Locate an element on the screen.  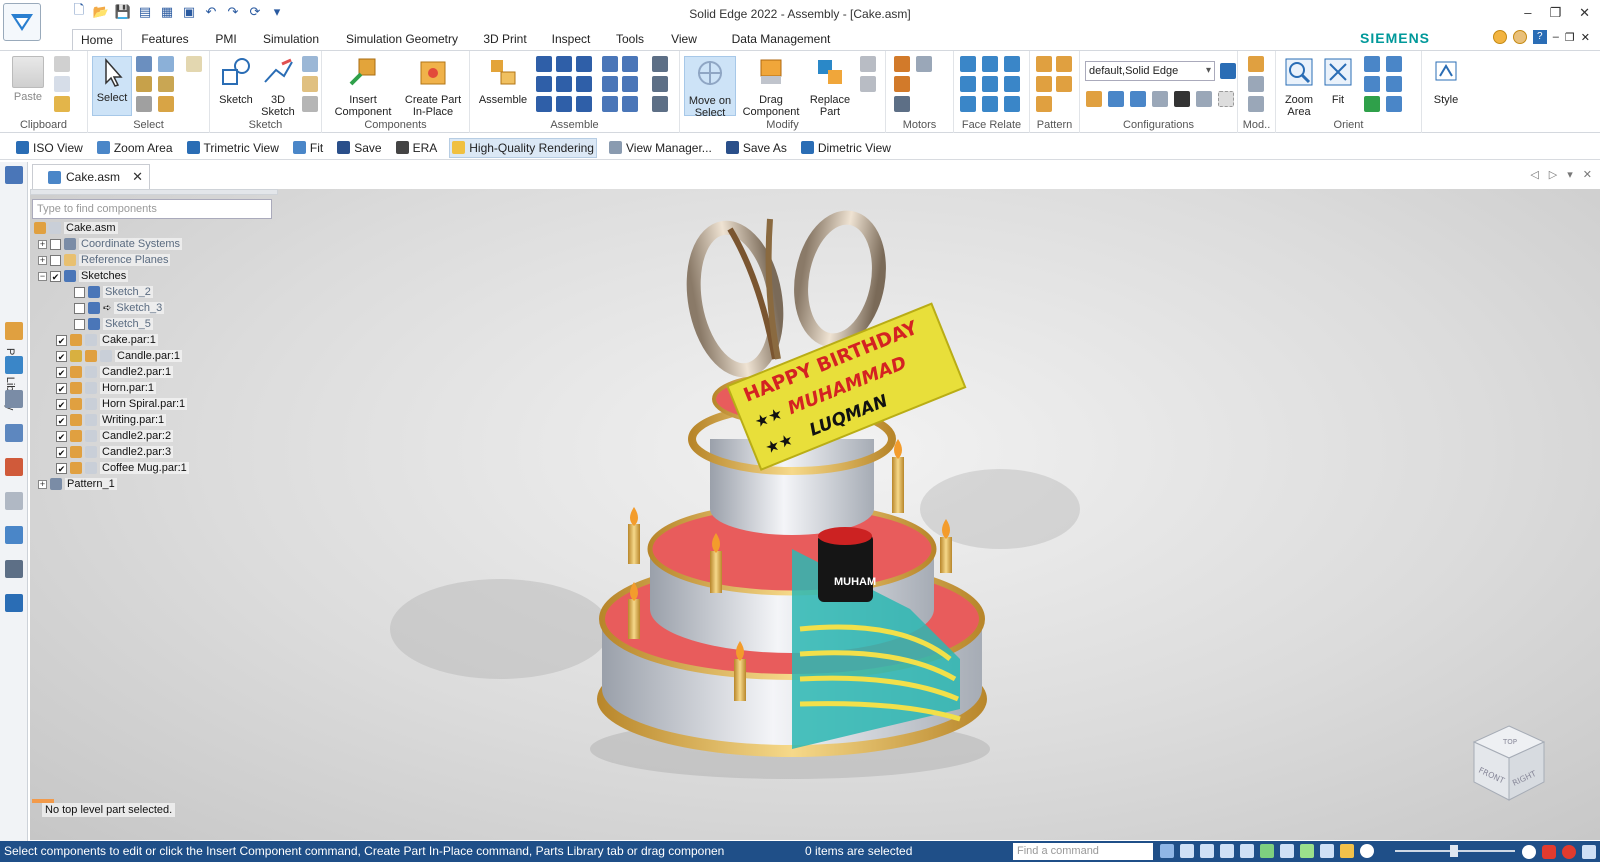
select-parts-icon is located at coordinates (166, 104).